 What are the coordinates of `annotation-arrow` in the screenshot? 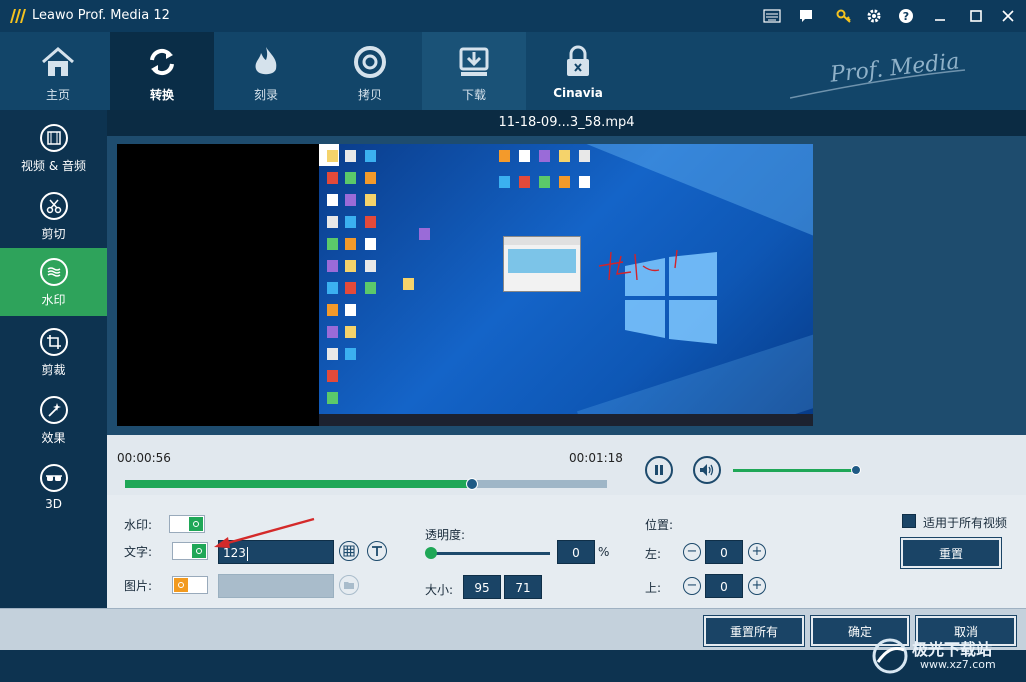 It's located at (264, 532).